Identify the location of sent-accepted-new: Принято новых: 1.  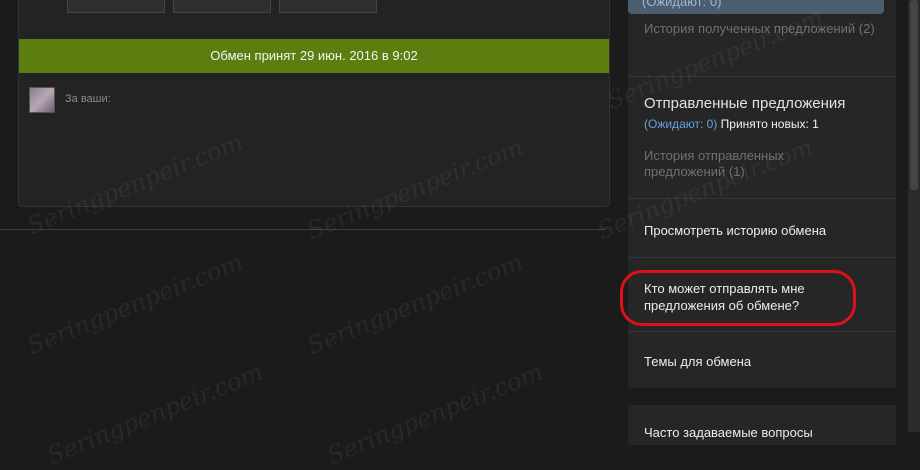
(769, 124).